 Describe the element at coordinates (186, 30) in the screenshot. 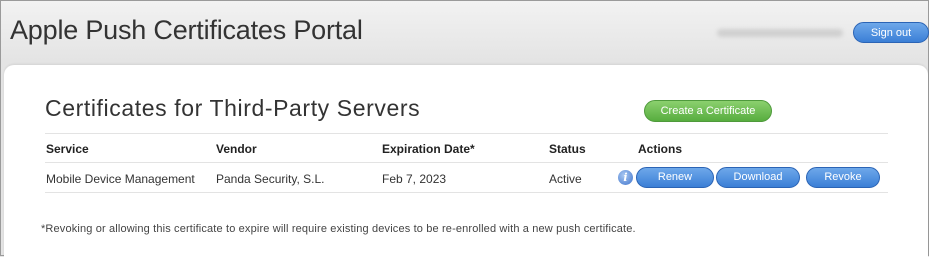

I see `page-header-title: Apple Push Certificates Portal` at that location.